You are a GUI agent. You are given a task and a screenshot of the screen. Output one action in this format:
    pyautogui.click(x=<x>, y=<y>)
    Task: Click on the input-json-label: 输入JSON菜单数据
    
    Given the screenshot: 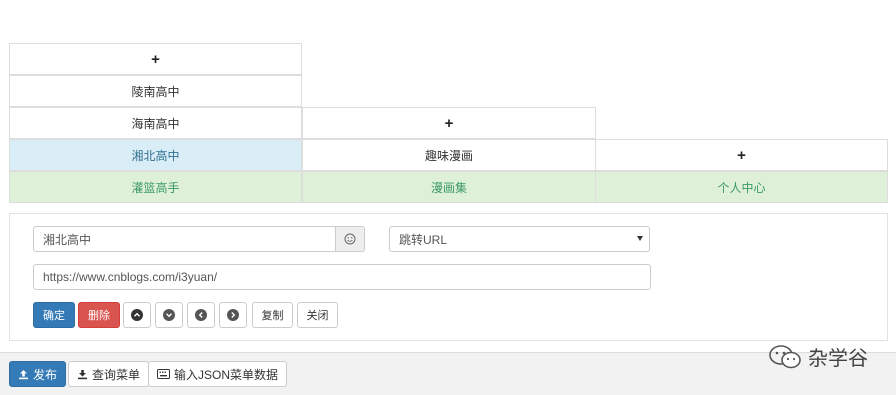 What is the action you would take?
    pyautogui.click(x=226, y=374)
    